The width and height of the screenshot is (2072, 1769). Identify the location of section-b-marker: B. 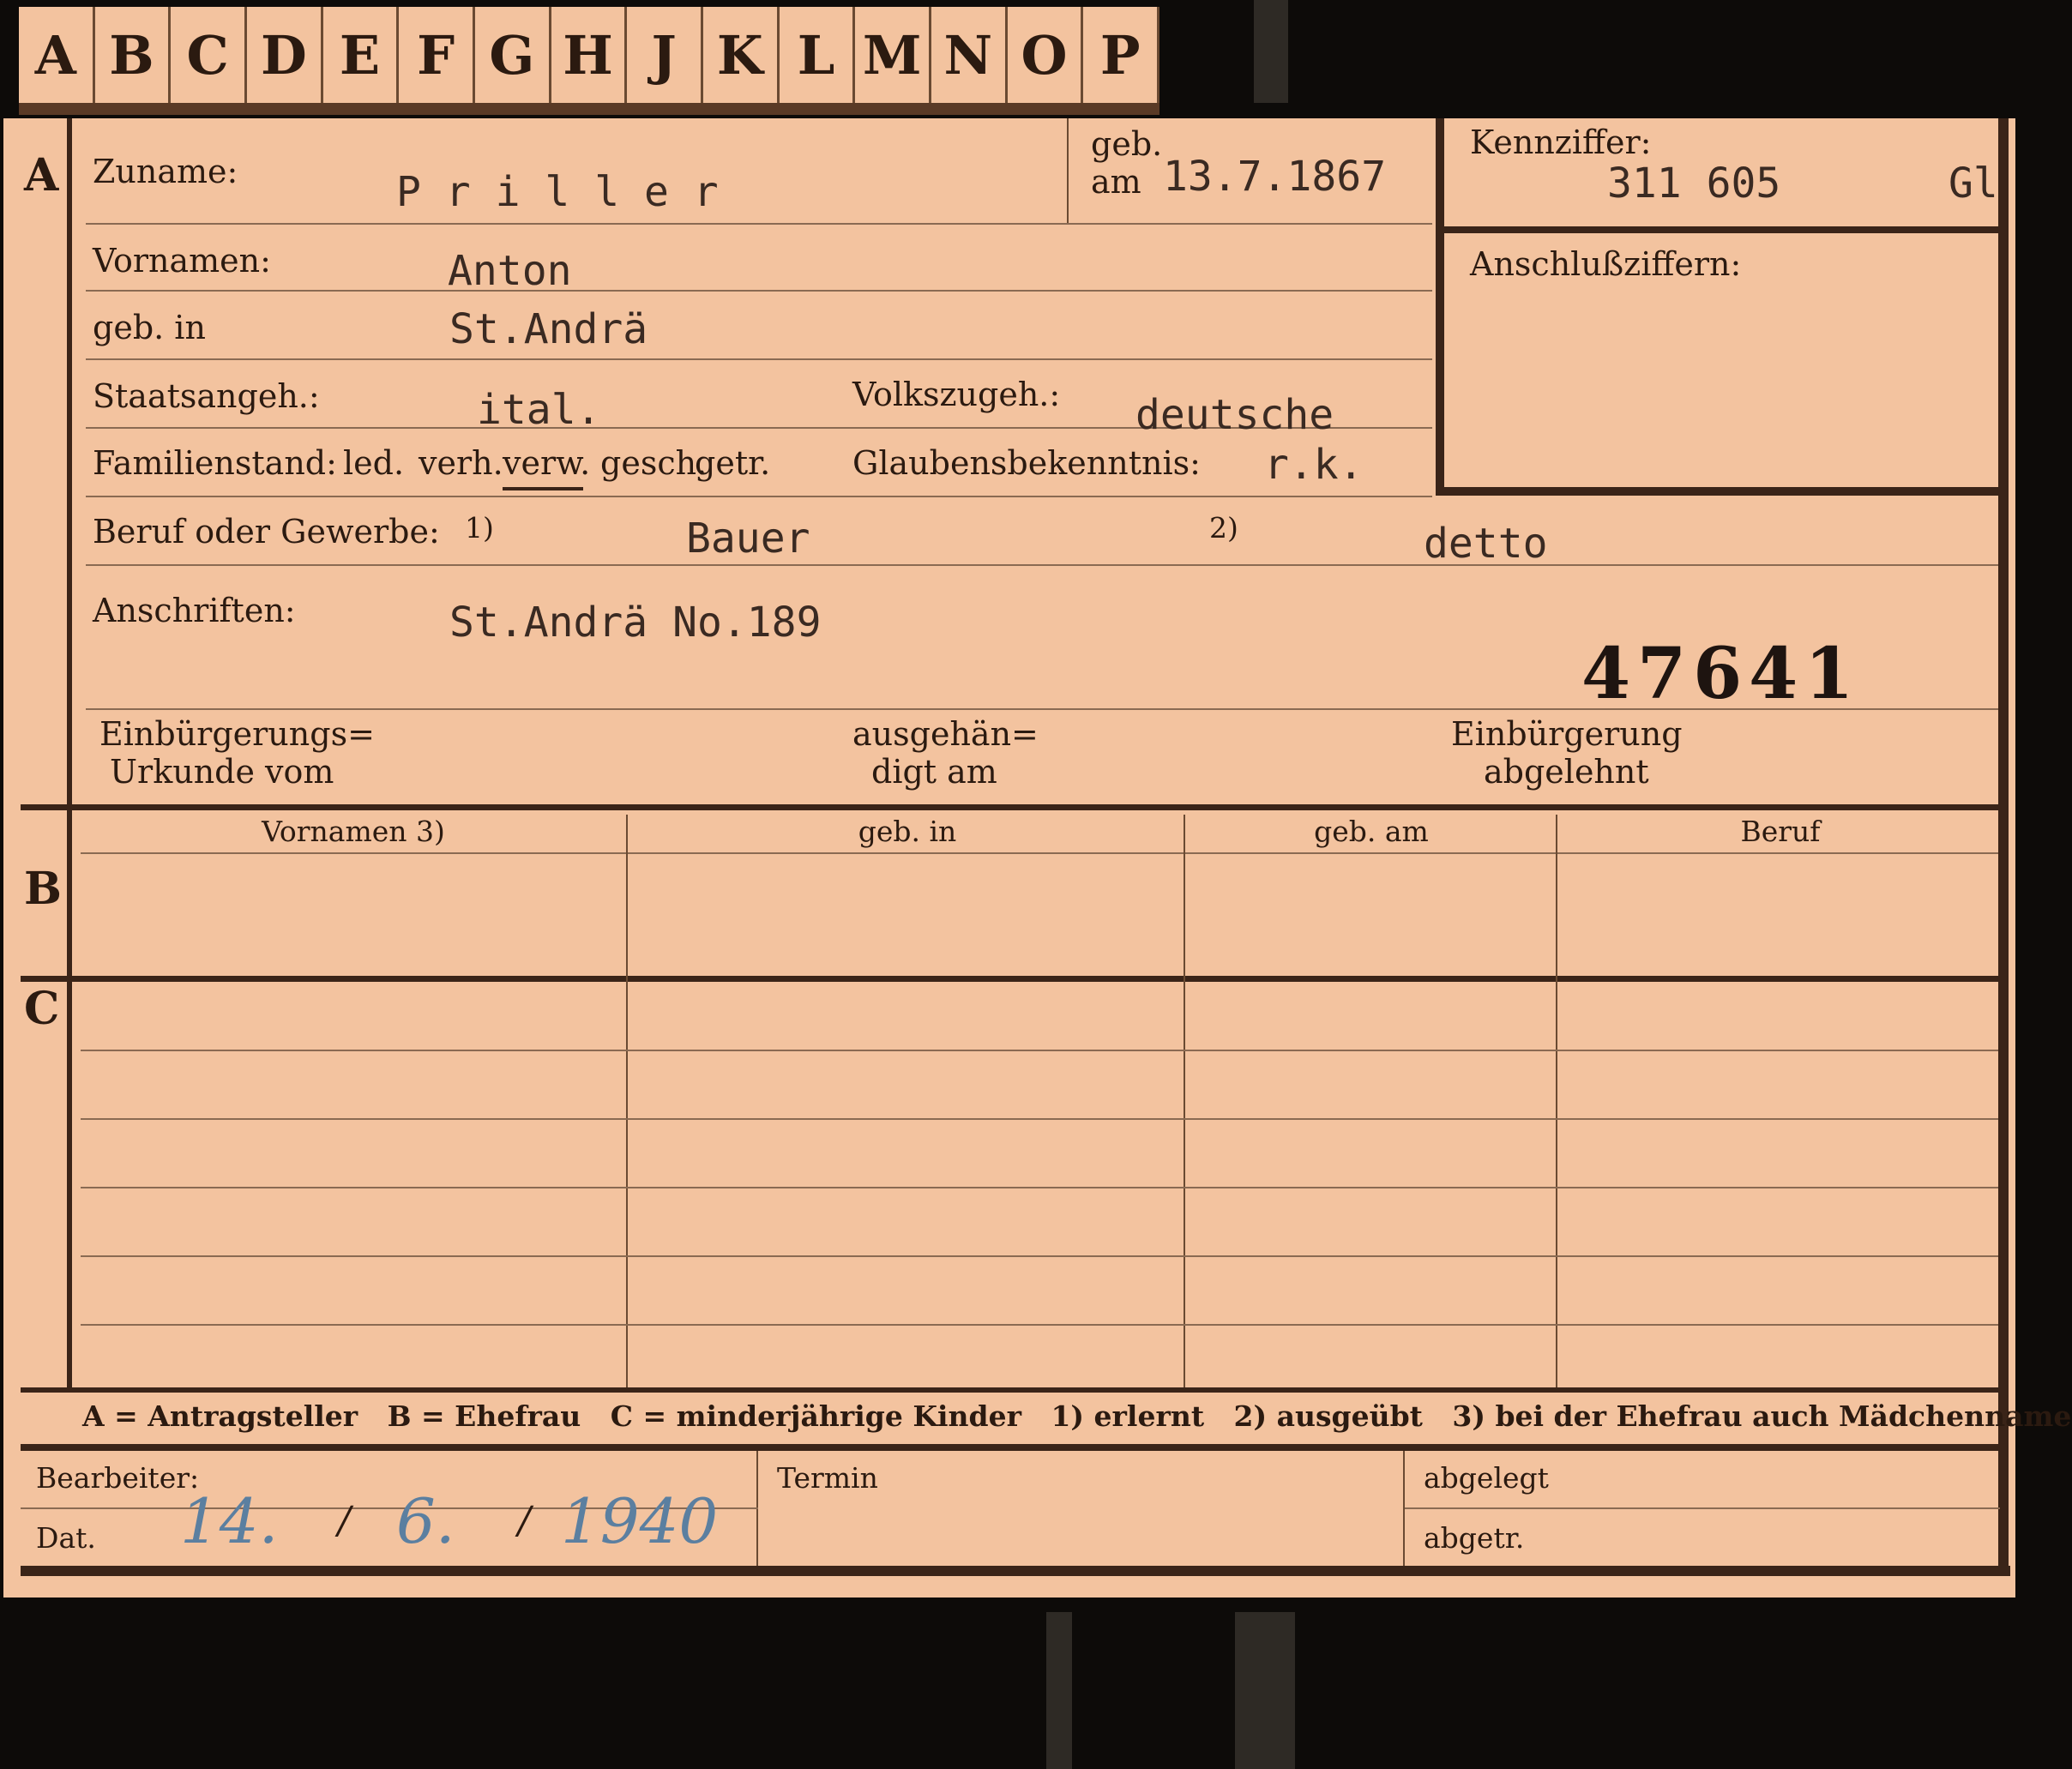
(43, 889).